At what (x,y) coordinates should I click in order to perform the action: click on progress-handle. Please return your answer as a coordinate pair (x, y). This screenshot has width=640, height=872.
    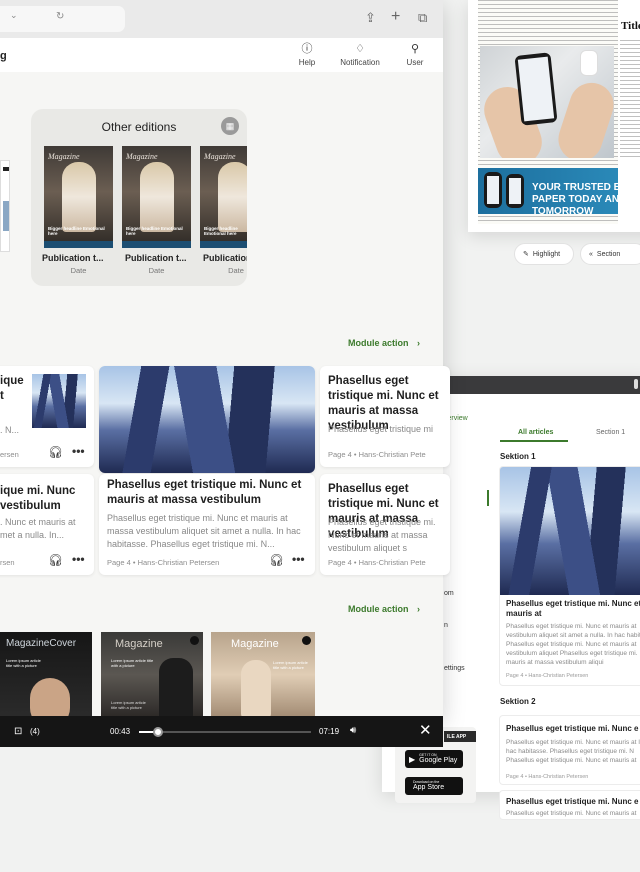
    Looking at the image, I should click on (157, 732).